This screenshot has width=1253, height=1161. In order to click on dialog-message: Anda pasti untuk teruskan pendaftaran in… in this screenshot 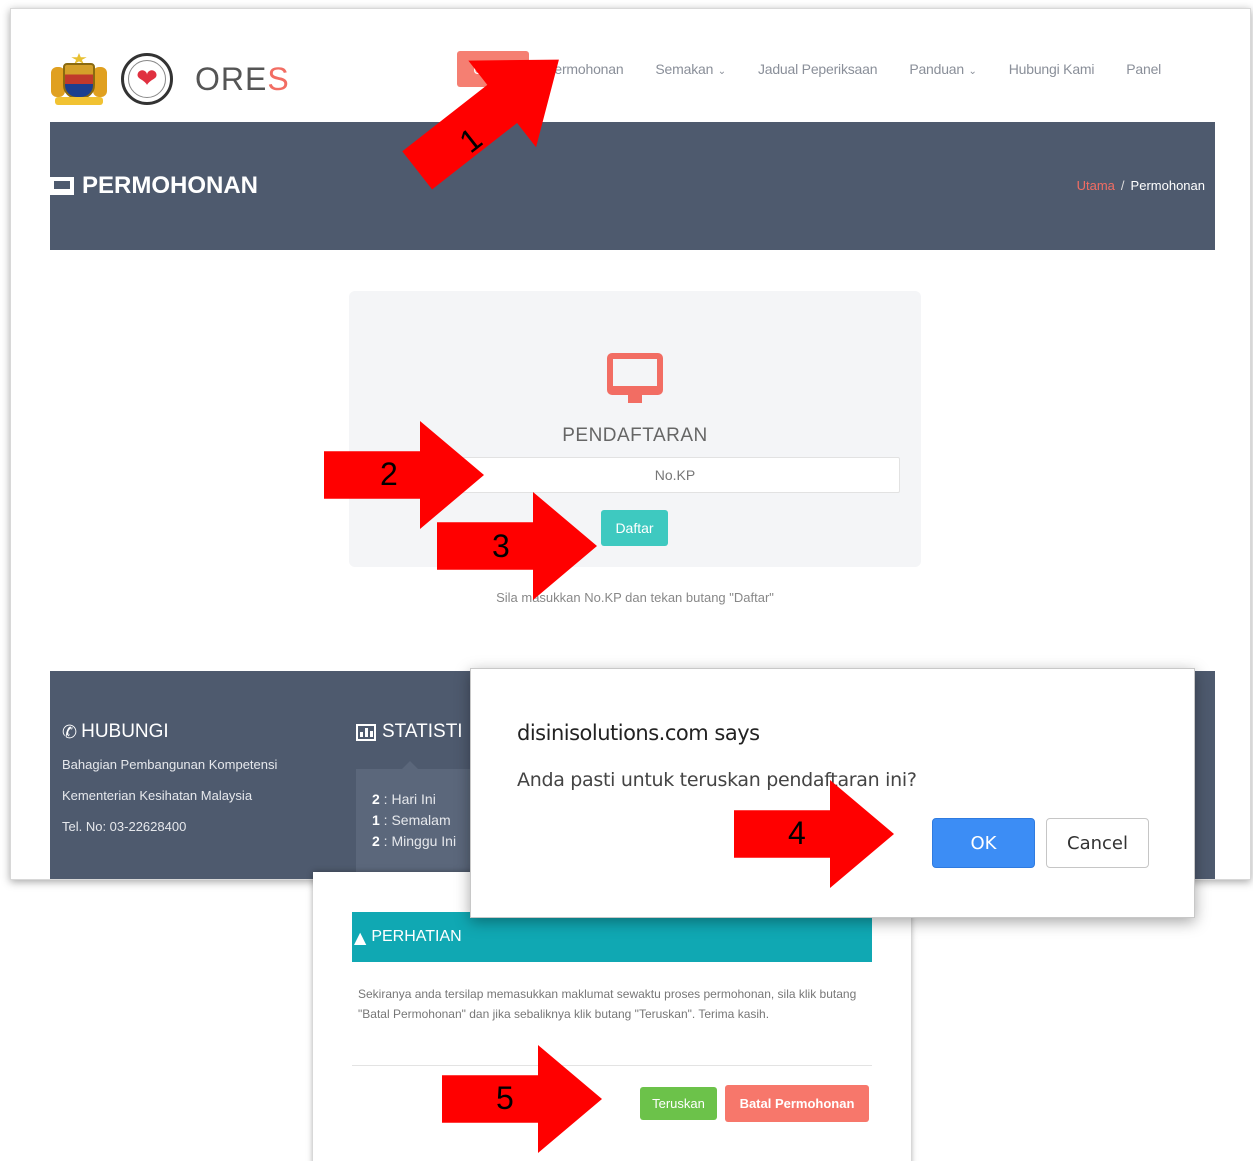, I will do `click(717, 780)`.